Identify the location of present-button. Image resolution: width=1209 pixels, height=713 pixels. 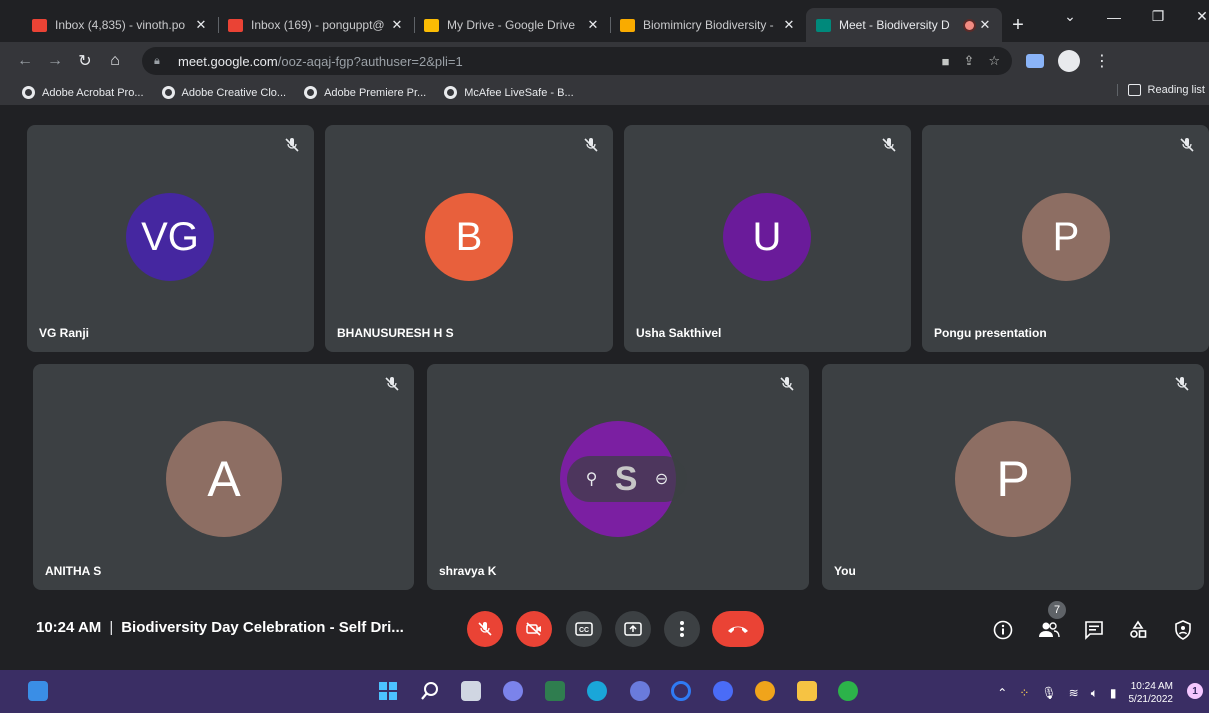
(633, 629).